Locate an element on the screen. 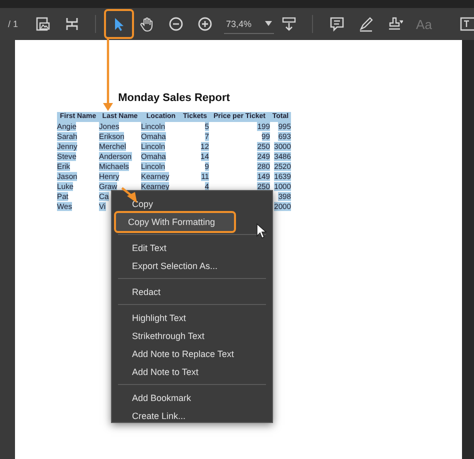 The width and height of the screenshot is (474, 459). stamp-icon is located at coordinates (395, 24).